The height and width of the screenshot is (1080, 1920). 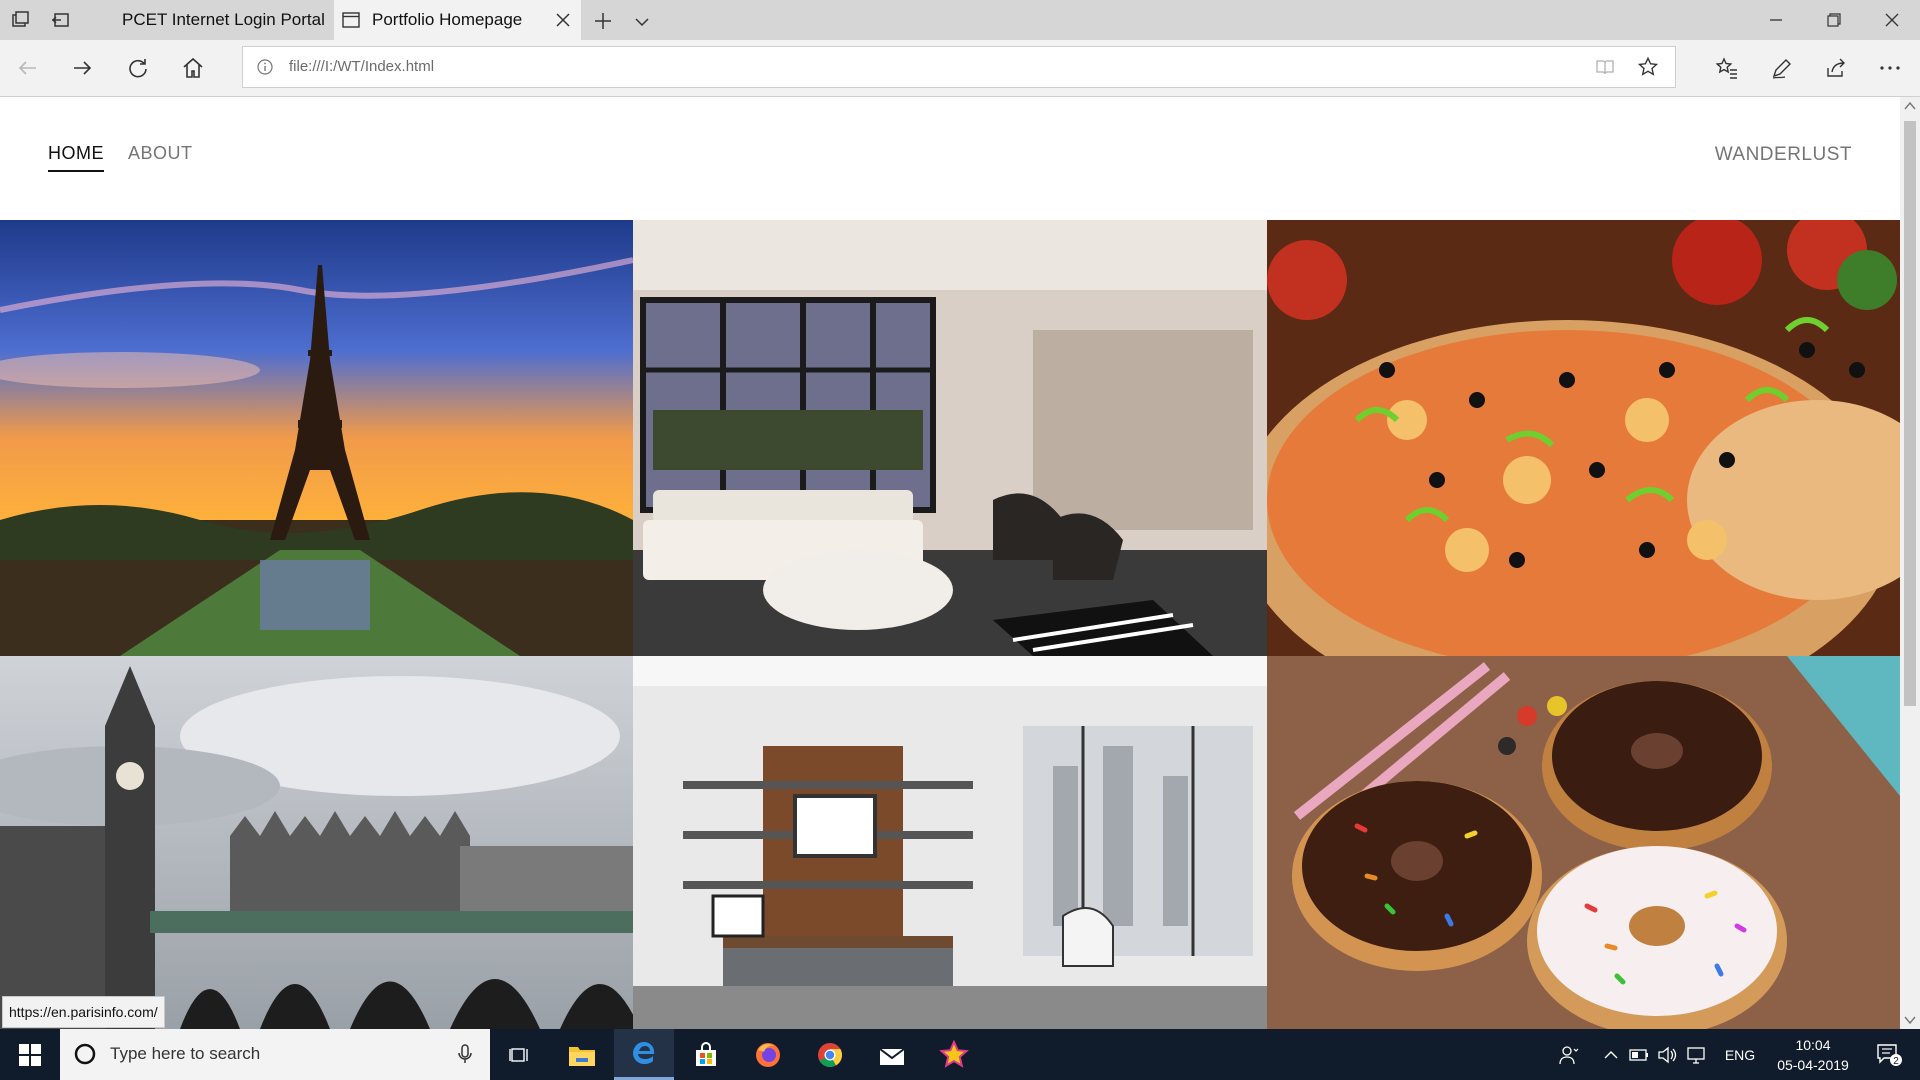 I want to click on gallery-image-big-ben, so click(x=316, y=842).